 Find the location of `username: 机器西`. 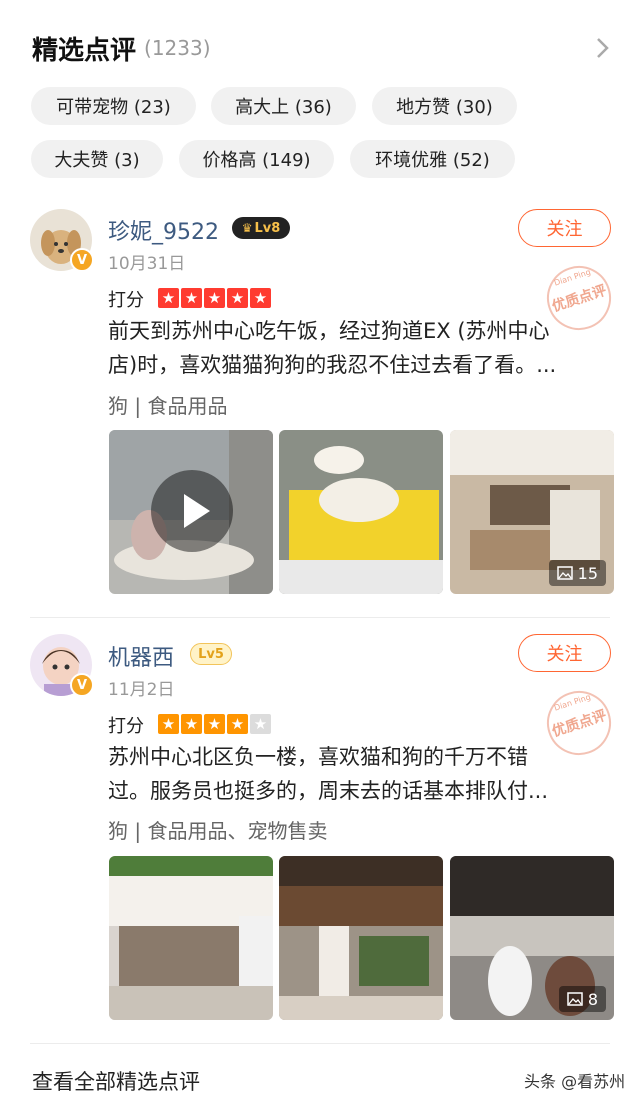

username: 机器西 is located at coordinates (141, 656).